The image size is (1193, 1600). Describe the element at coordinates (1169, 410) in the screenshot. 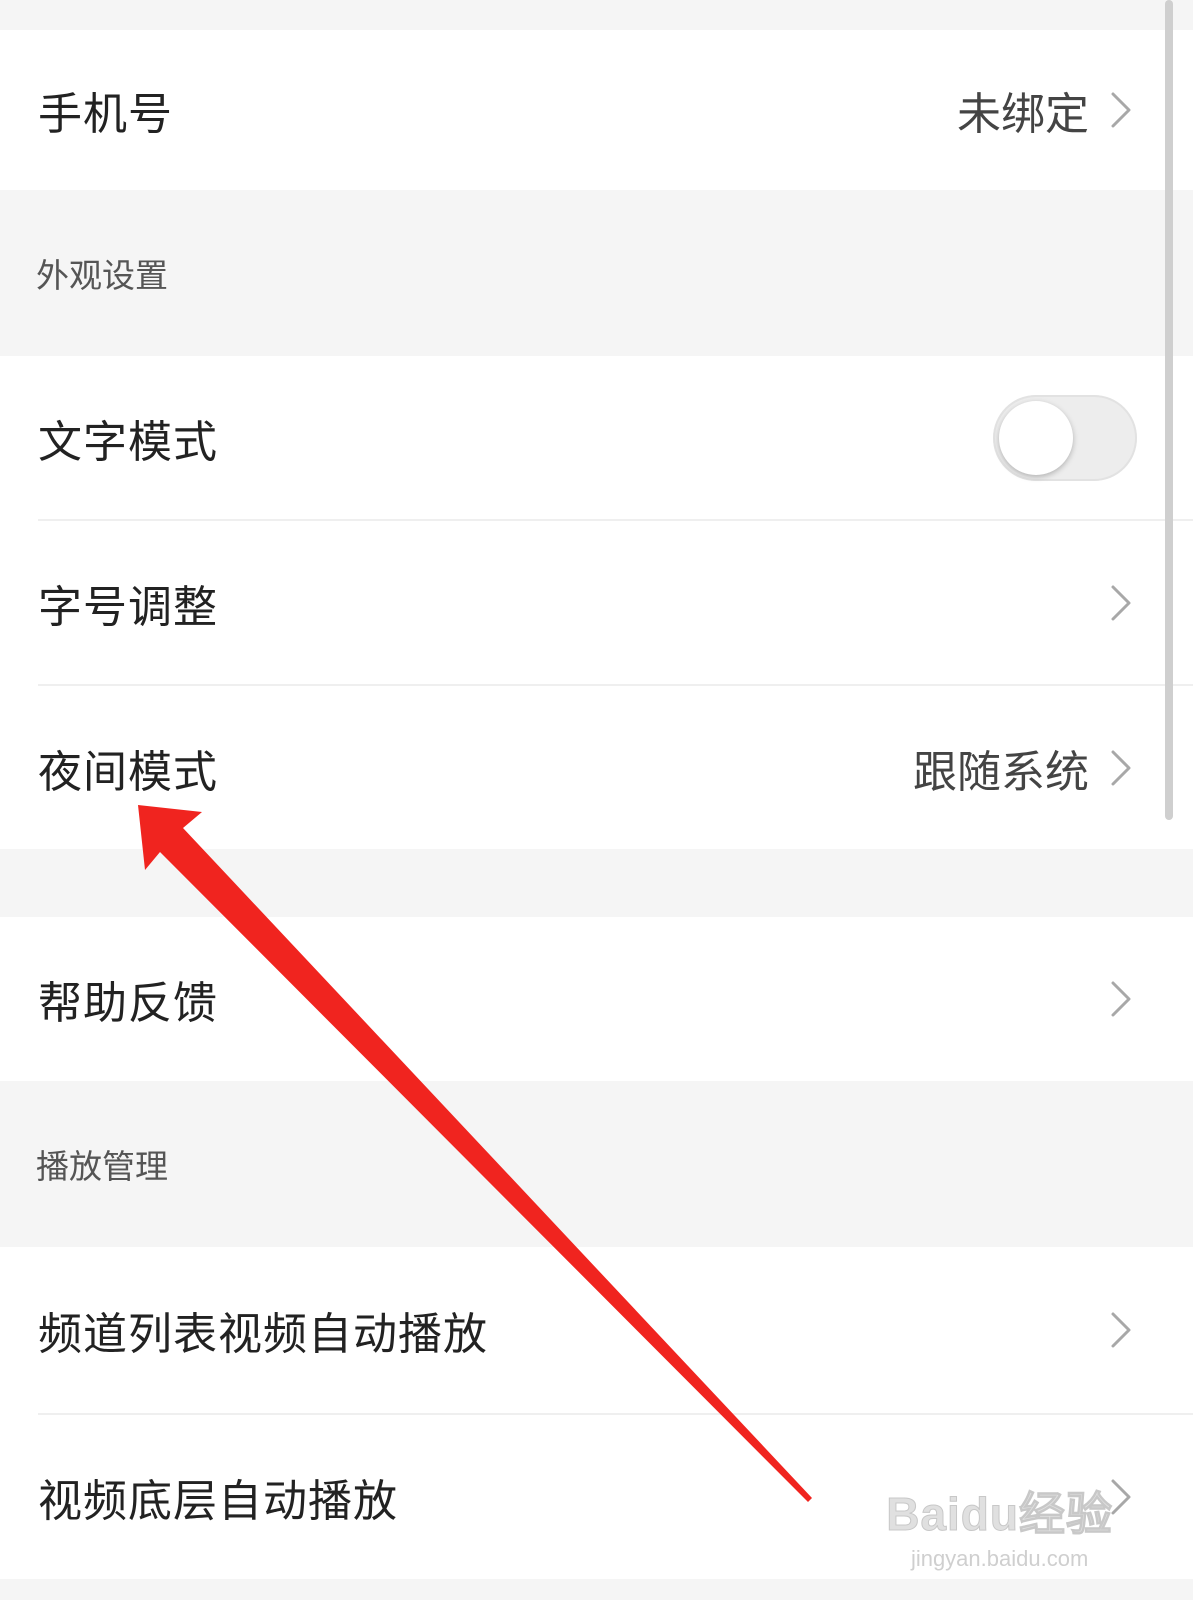

I see `scrollbar` at that location.